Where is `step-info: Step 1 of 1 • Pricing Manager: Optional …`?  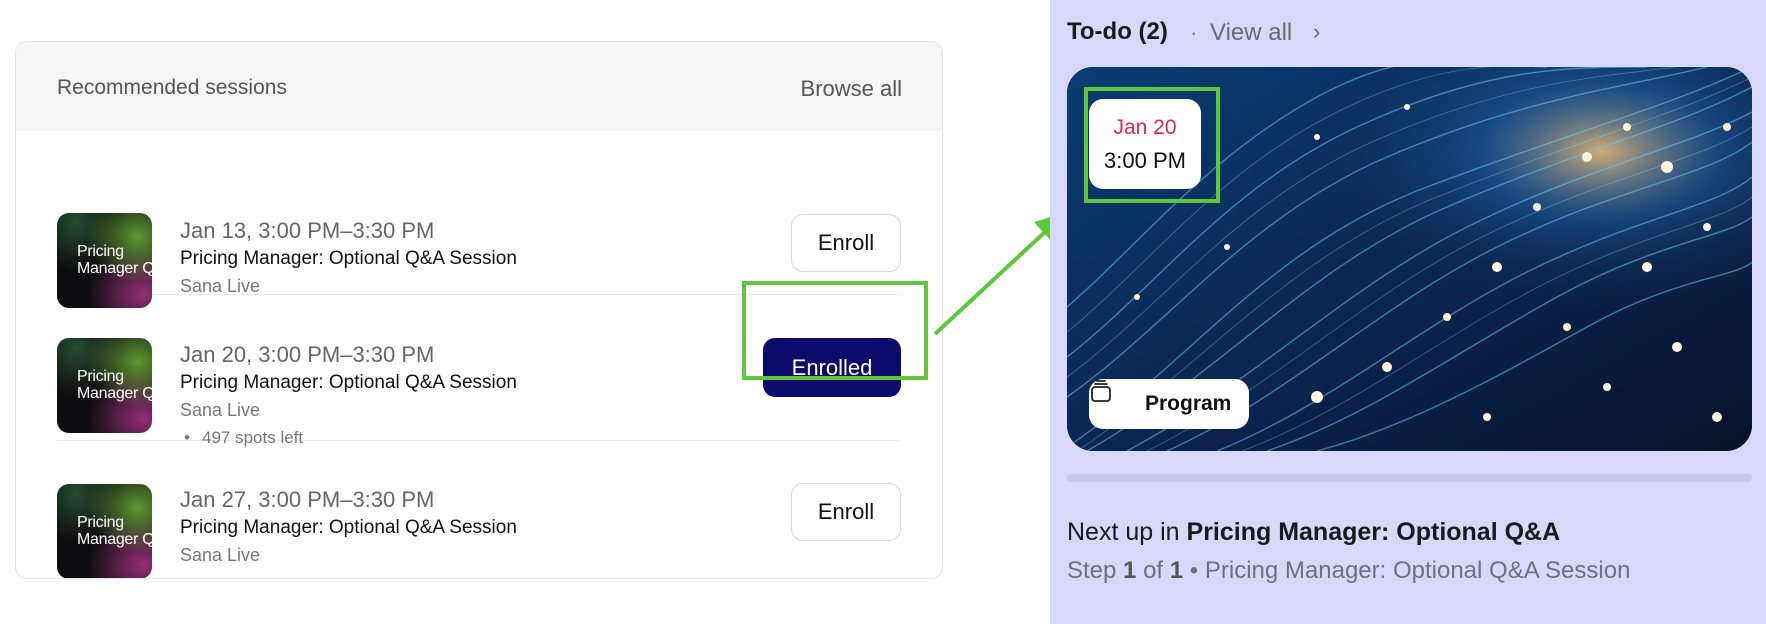 step-info: Step 1 of 1 • Pricing Manager: Optional … is located at coordinates (1348, 571).